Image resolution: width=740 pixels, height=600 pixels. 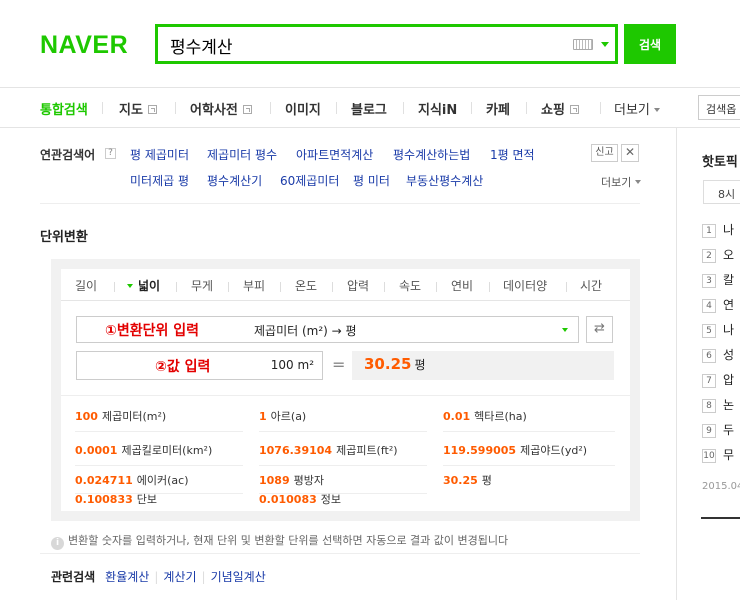 What do you see at coordinates (718, 454) in the screenshot?
I see `rank-item: 10 무` at bounding box center [718, 454].